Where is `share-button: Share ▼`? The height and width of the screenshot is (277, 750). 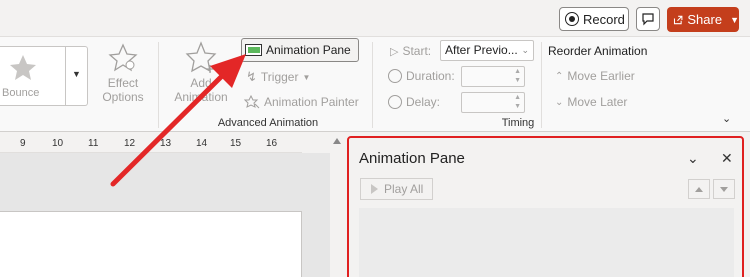
share-button: Share ▼ is located at coordinates (703, 19).